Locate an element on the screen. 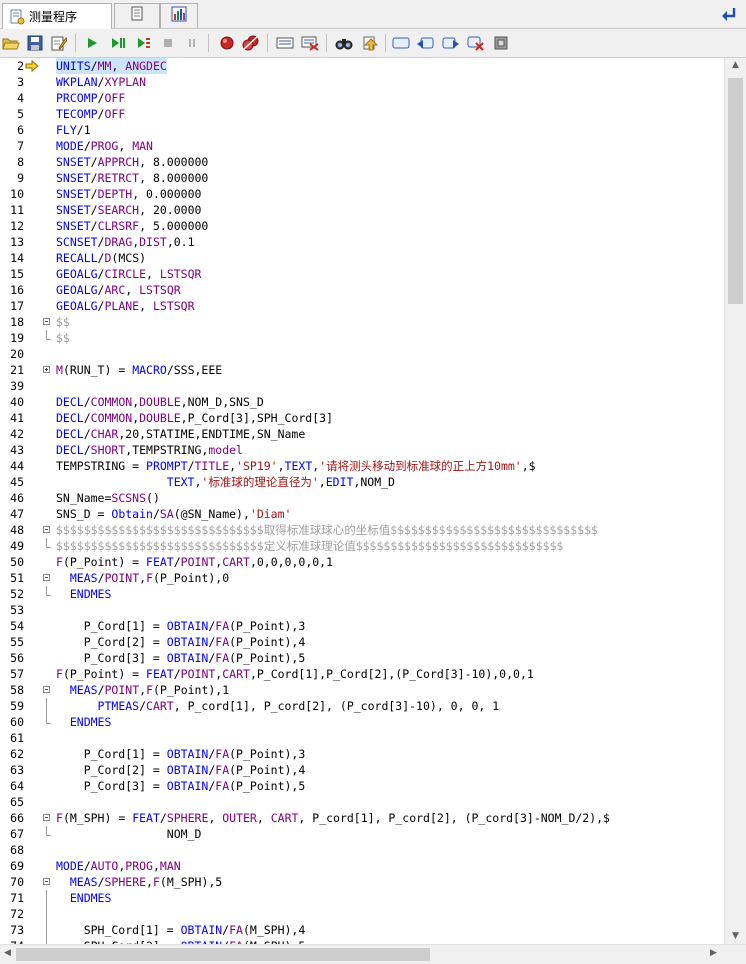 The height and width of the screenshot is (964, 746). code-line: 68 is located at coordinates (362, 850).